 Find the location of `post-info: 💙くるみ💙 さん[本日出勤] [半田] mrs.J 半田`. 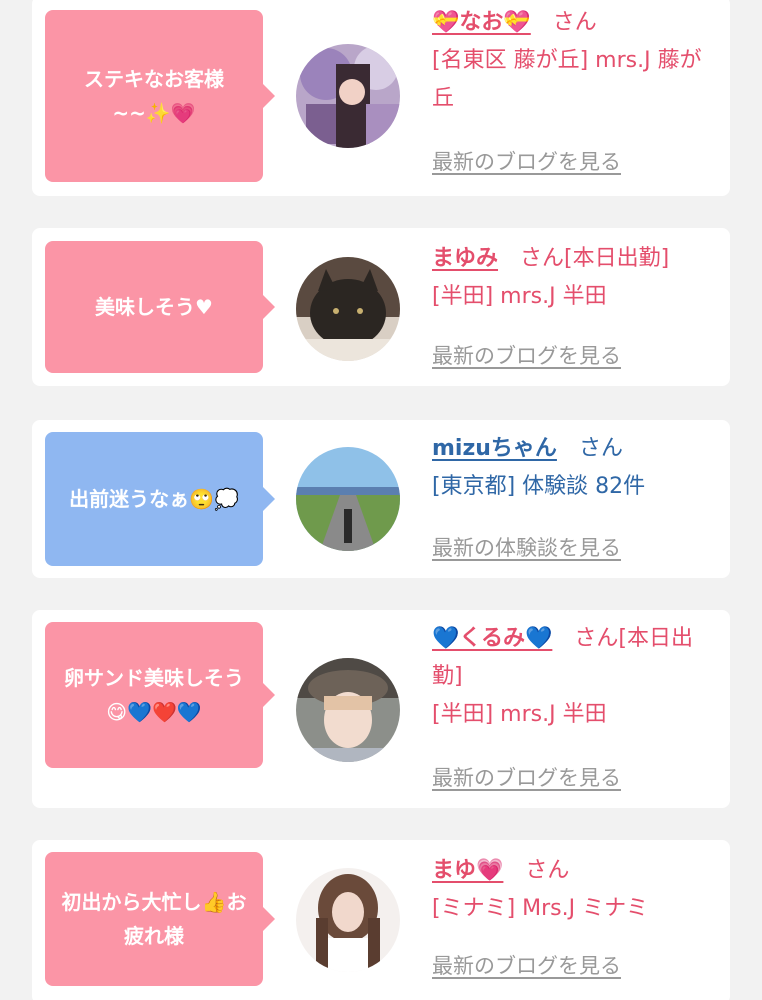

post-info: 💙くるみ💙 さん[本日出勤] [半田] mrs.J 半田 is located at coordinates (577, 677).